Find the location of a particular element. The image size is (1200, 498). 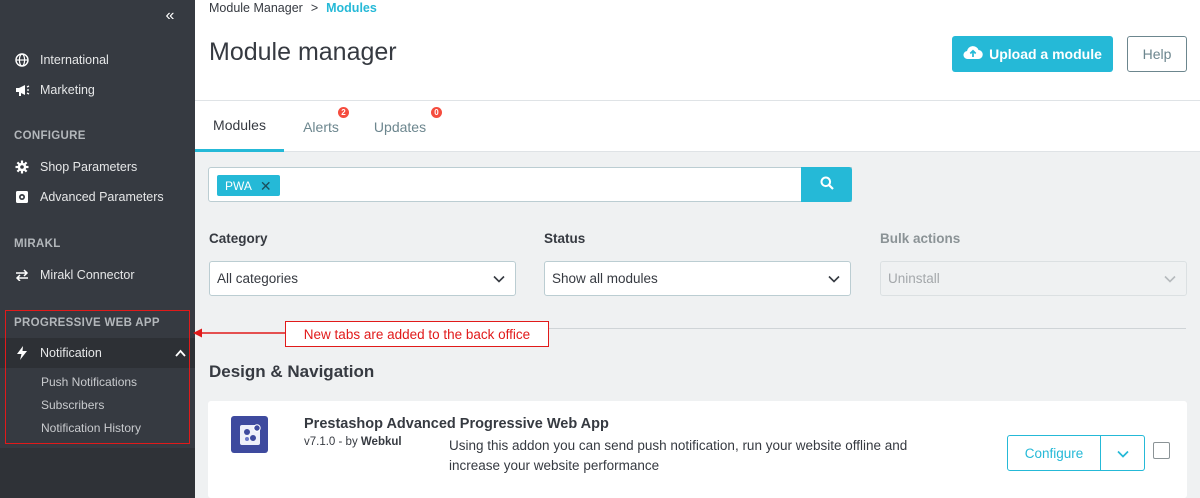

sidebar-item-shop-parameters: Shop Parameters is located at coordinates (97, 167).